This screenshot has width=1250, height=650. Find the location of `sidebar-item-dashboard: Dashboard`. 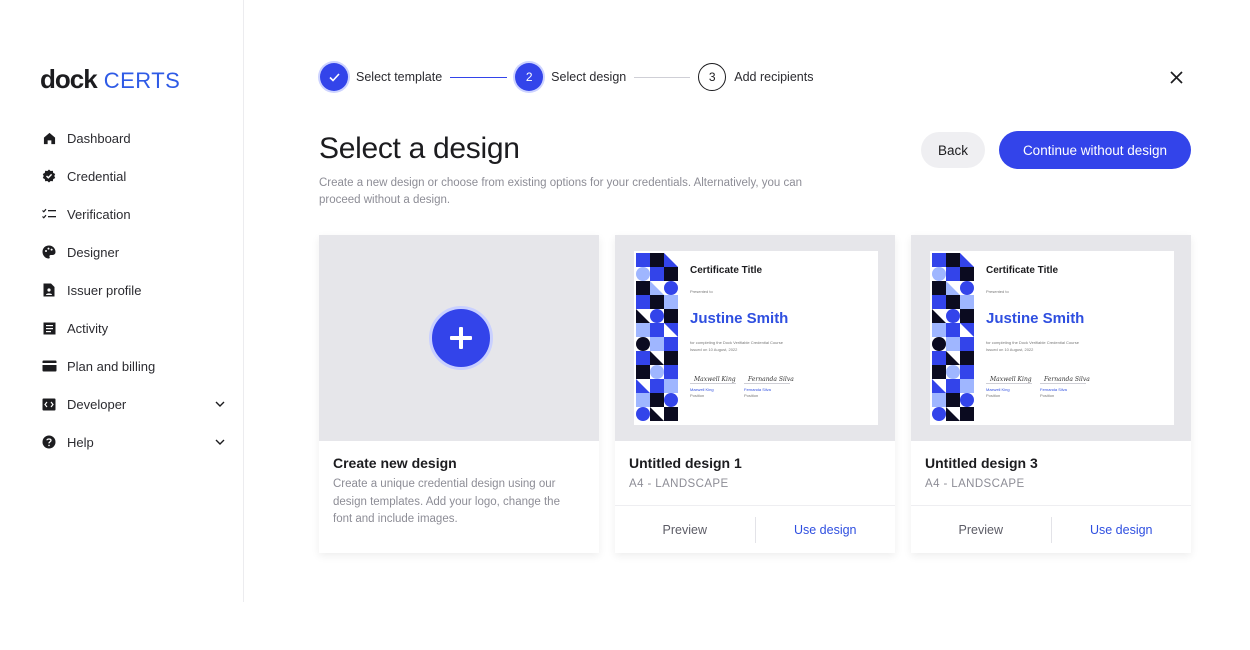

sidebar-item-dashboard: Dashboard is located at coordinates (133, 138).